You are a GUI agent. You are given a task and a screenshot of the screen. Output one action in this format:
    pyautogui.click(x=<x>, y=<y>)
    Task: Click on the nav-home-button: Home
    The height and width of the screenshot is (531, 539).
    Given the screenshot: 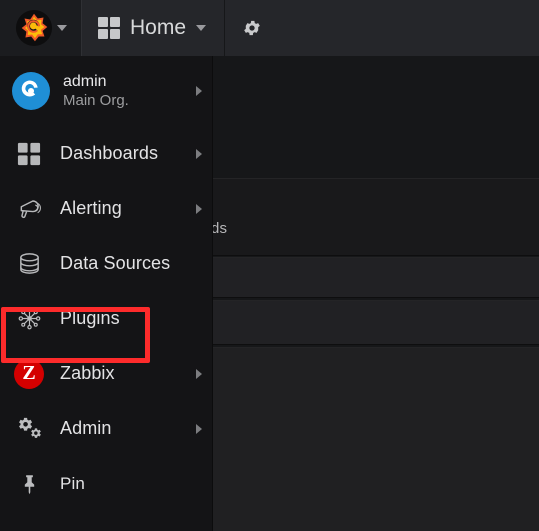 What is the action you would take?
    pyautogui.click(x=154, y=28)
    